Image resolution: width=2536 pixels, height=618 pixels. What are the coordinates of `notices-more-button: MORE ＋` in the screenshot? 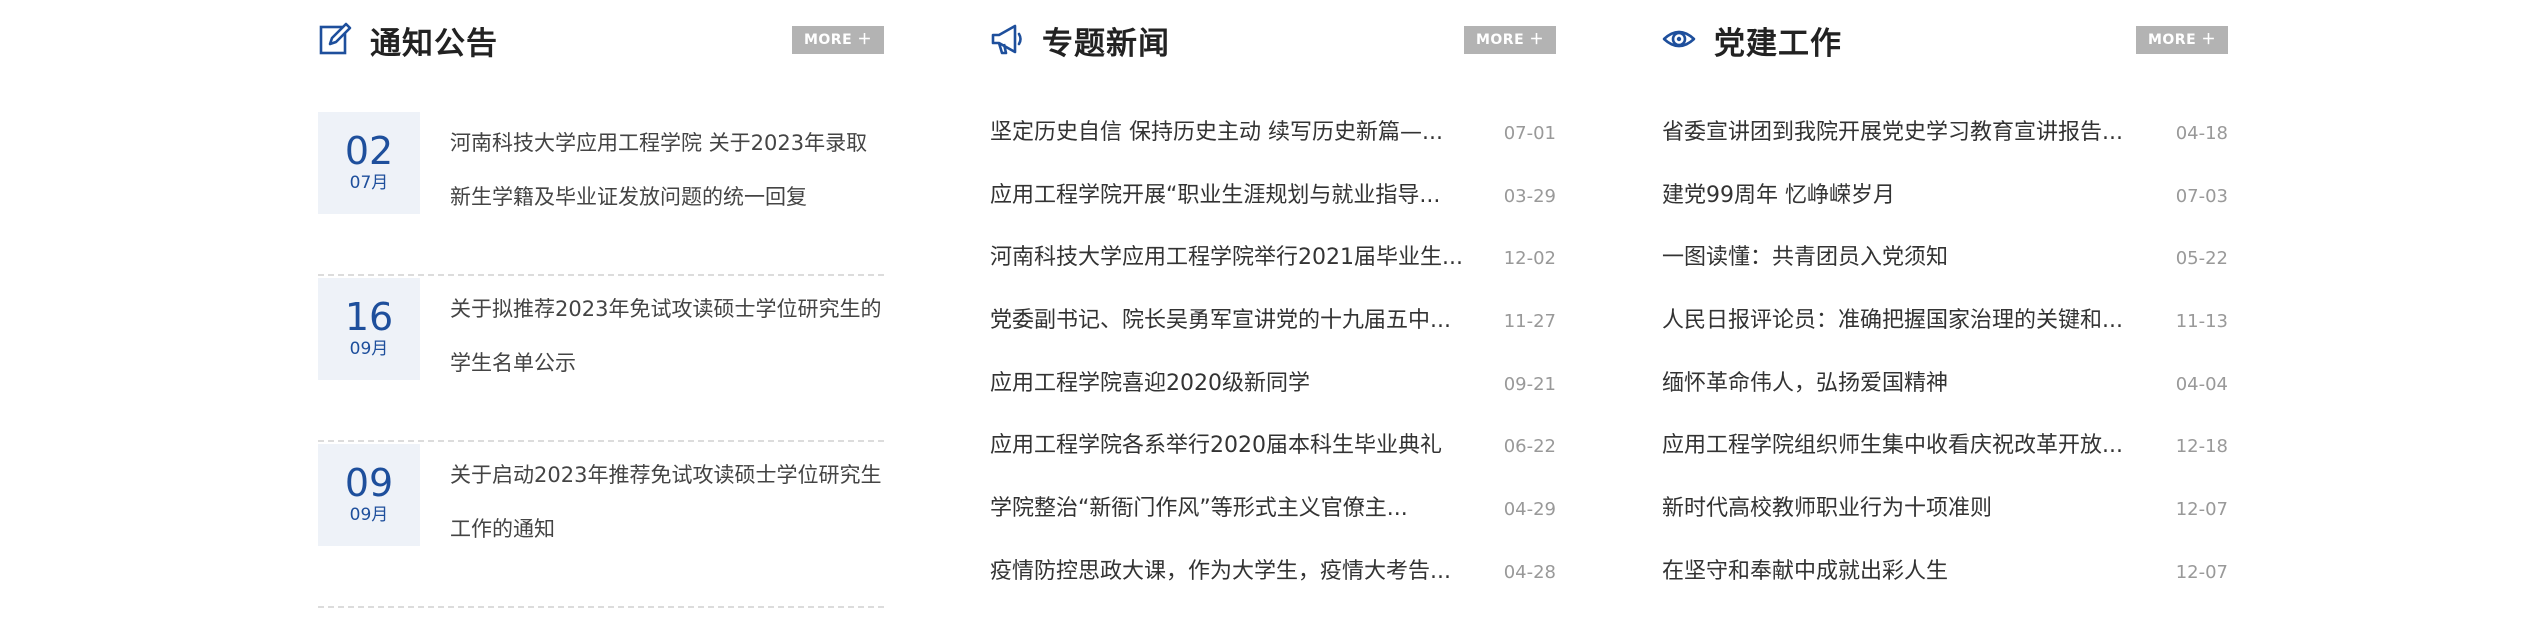 It's located at (838, 40).